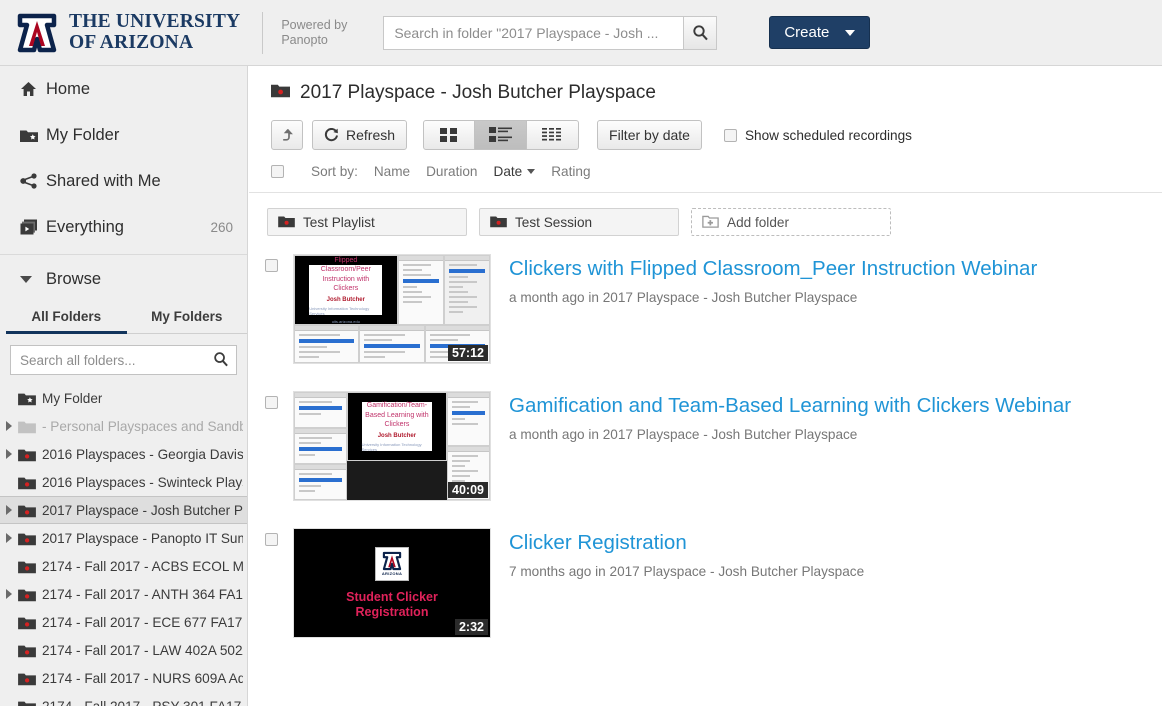 The height and width of the screenshot is (706, 1162). What do you see at coordinates (123, 227) in the screenshot?
I see `sidebar-item-everything: Everything 260` at bounding box center [123, 227].